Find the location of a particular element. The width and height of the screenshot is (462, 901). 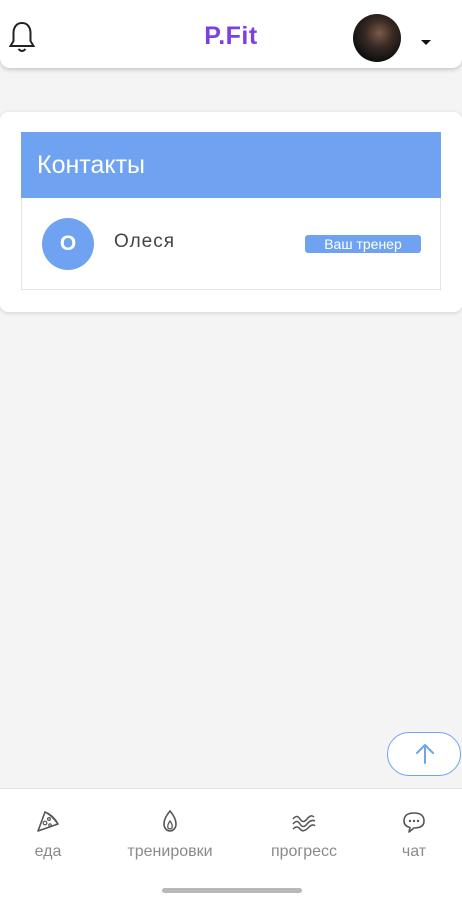

scroll-to-top-button is located at coordinates (424, 754).